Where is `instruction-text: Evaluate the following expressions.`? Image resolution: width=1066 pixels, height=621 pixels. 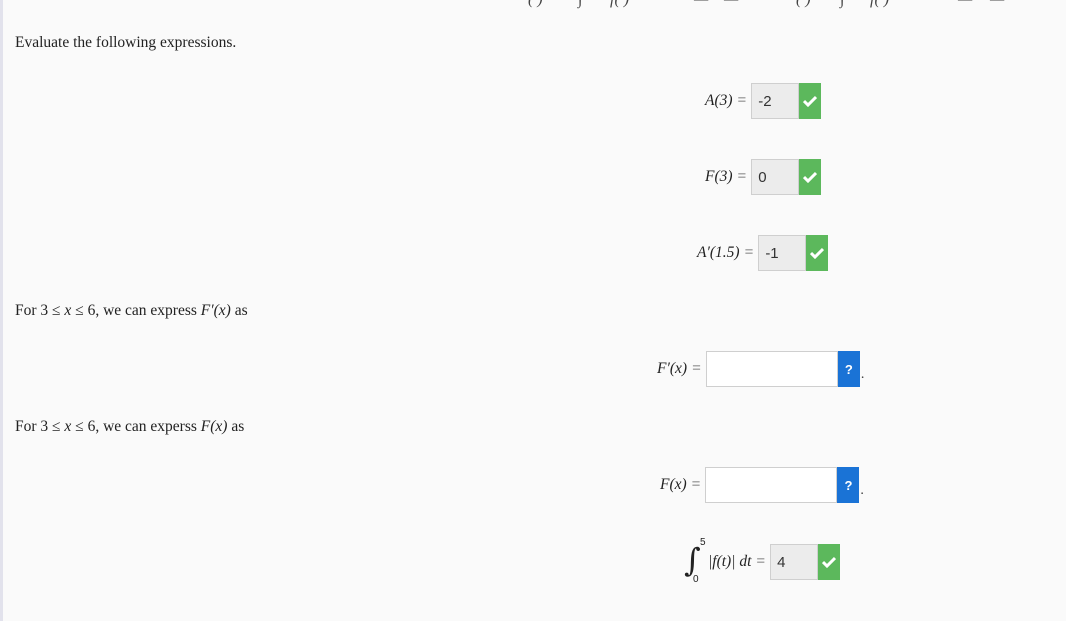 instruction-text: Evaluate the following expressions. is located at coordinates (126, 42).